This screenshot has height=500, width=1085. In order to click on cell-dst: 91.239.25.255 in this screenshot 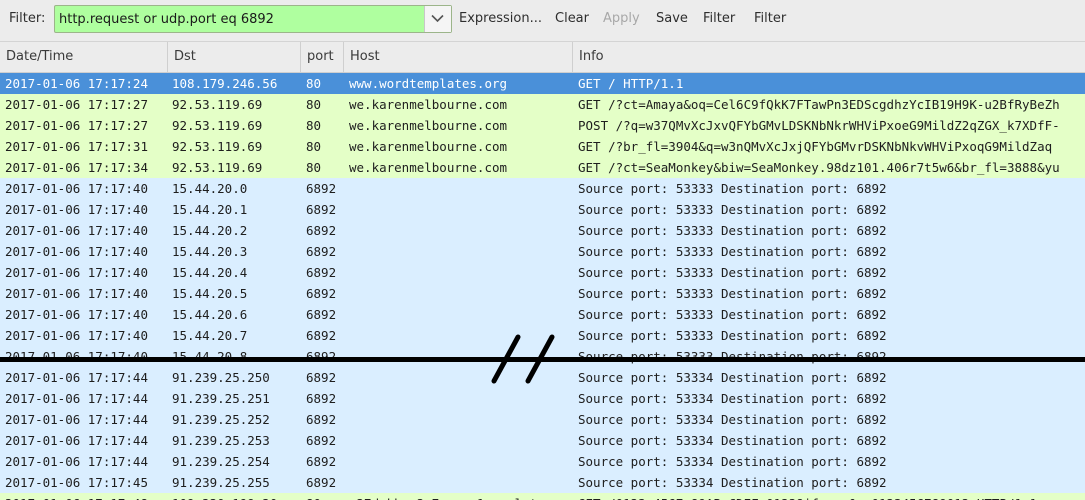, I will do `click(221, 482)`.